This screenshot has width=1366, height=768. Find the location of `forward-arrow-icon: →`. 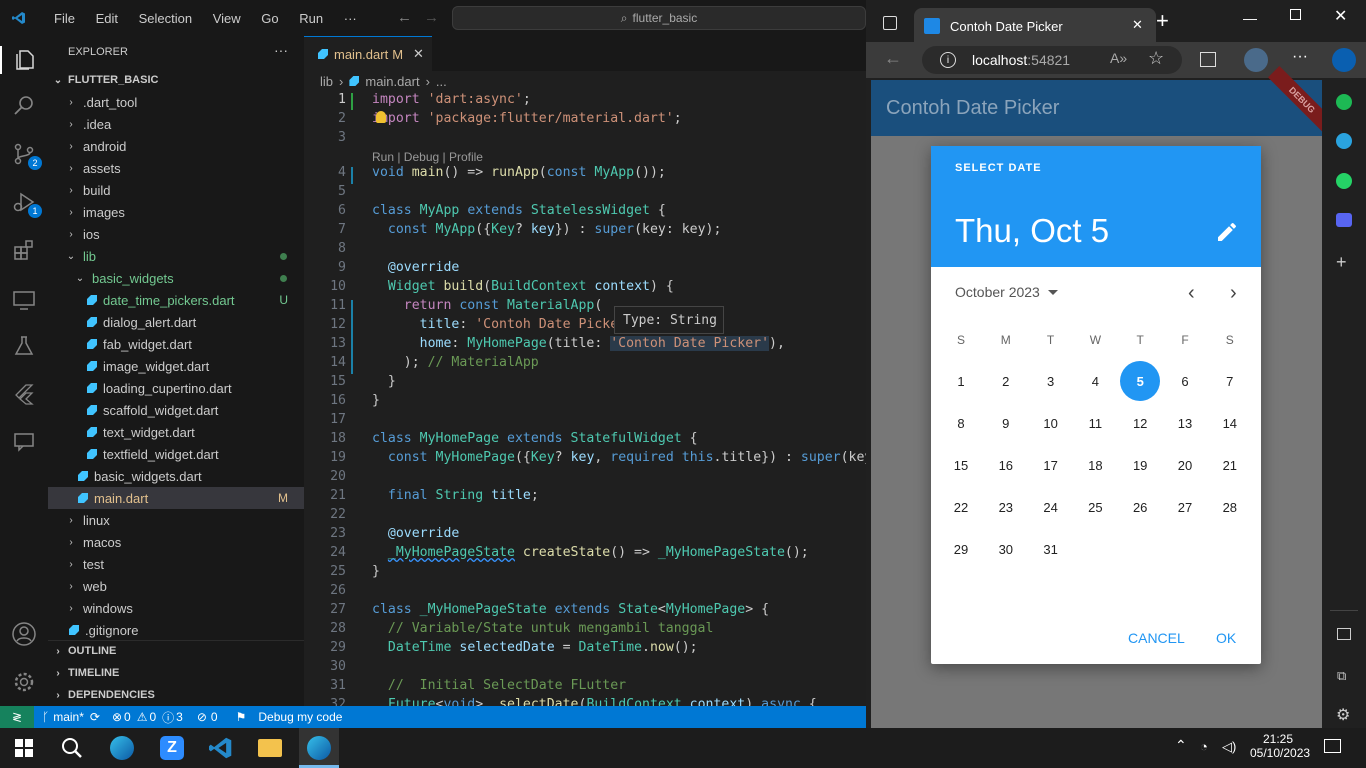

forward-arrow-icon: → is located at coordinates (431, 17).